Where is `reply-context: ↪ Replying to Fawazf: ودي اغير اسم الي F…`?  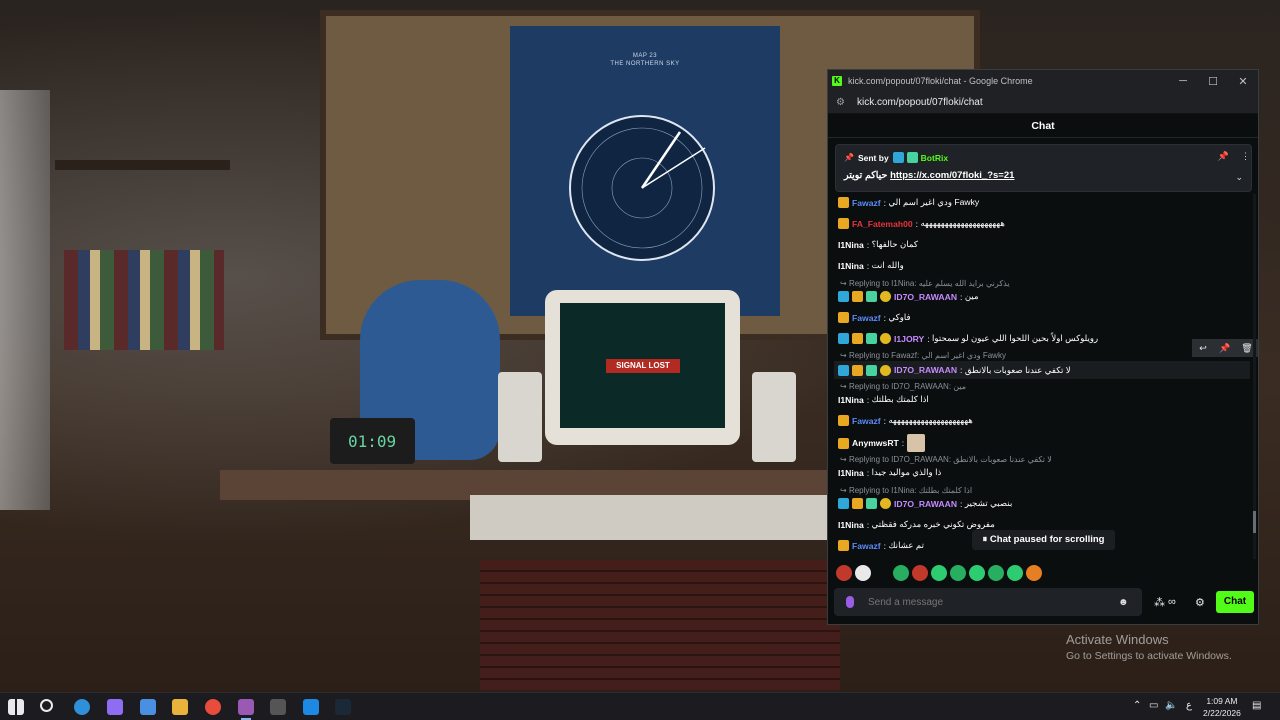 reply-context: ↪ Replying to Fawazf: ودي اغير اسم الي F… is located at coordinates (923, 355).